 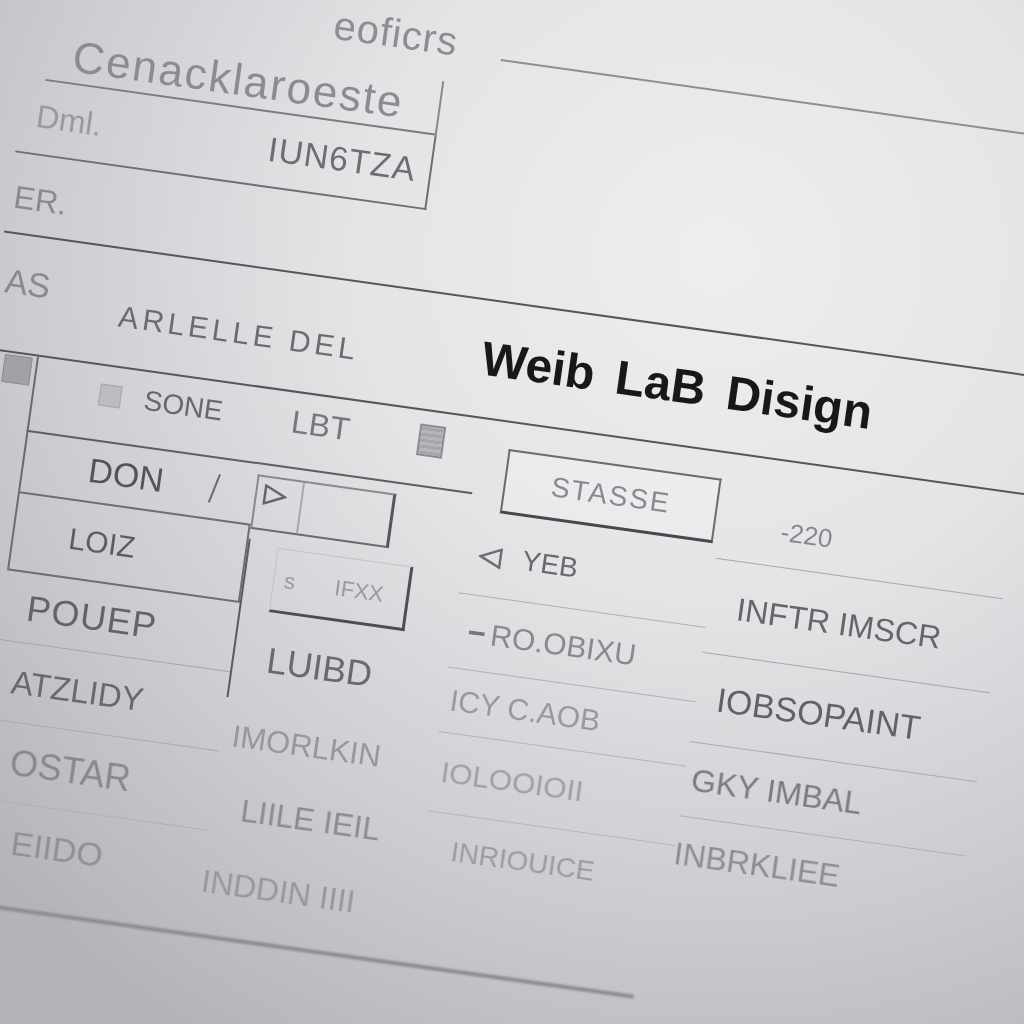 What do you see at coordinates (238, 333) in the screenshot?
I see `header-label: ARLELLE DEL` at bounding box center [238, 333].